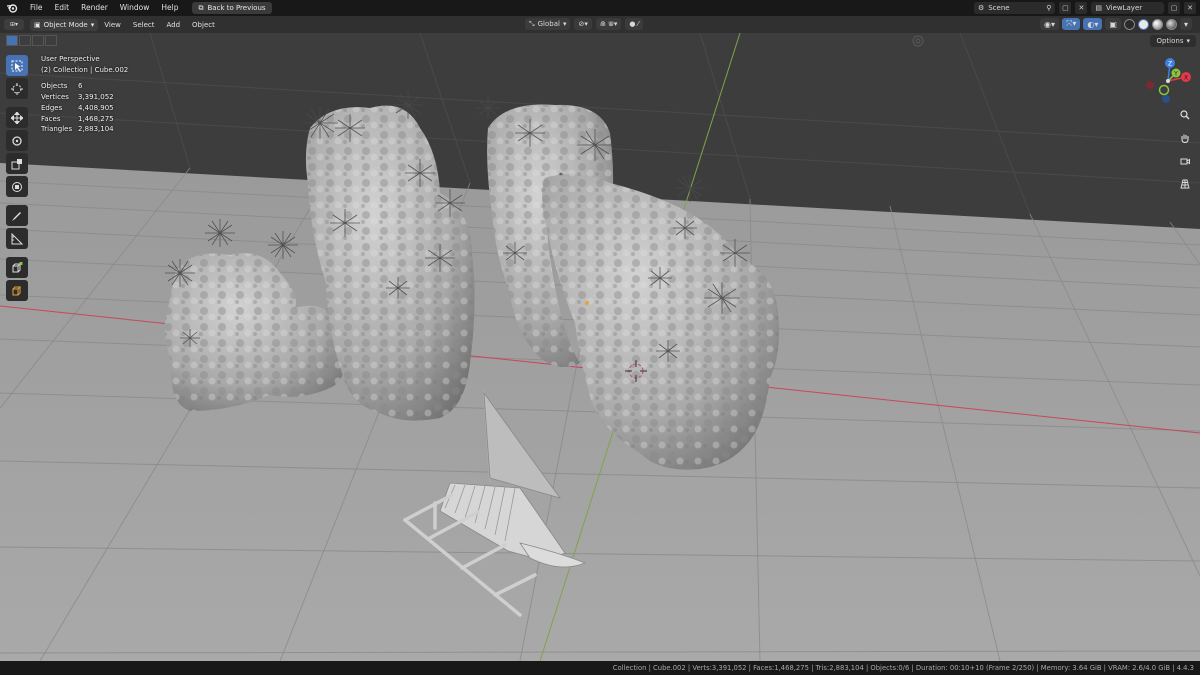 The image size is (1200, 675). What do you see at coordinates (1081, 8) in the screenshot?
I see `delete-scene-icon: ✕` at bounding box center [1081, 8].